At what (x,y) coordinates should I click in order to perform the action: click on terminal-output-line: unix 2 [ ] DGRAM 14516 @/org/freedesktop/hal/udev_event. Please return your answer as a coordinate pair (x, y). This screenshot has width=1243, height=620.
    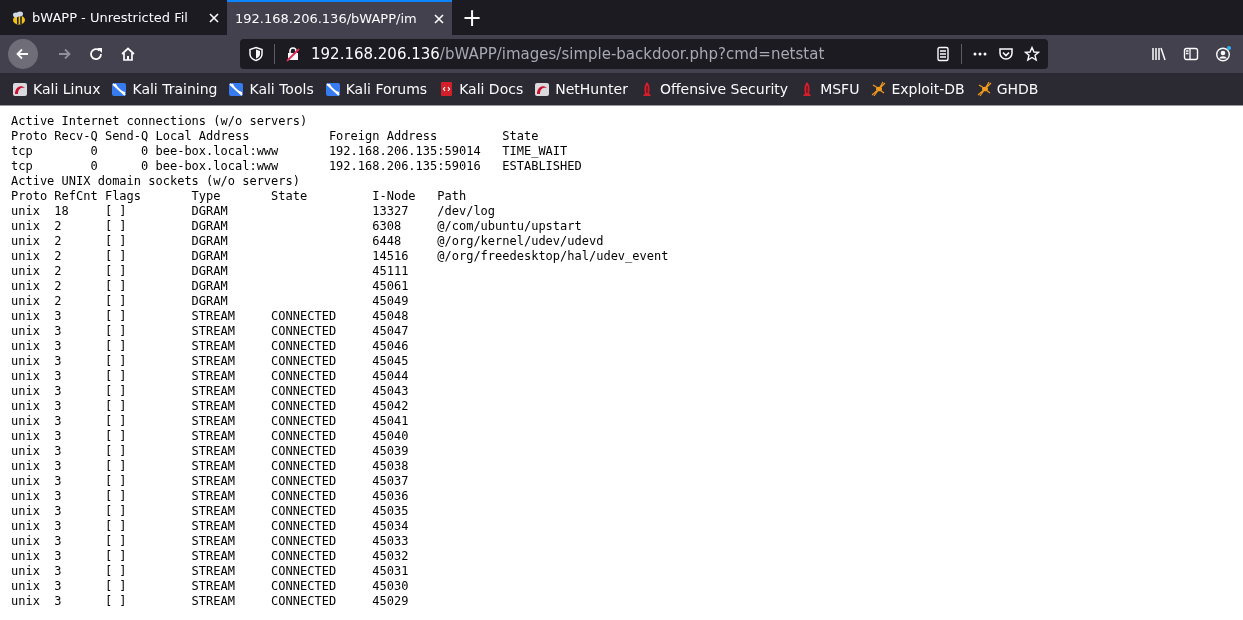
    Looking at the image, I should click on (340, 256).